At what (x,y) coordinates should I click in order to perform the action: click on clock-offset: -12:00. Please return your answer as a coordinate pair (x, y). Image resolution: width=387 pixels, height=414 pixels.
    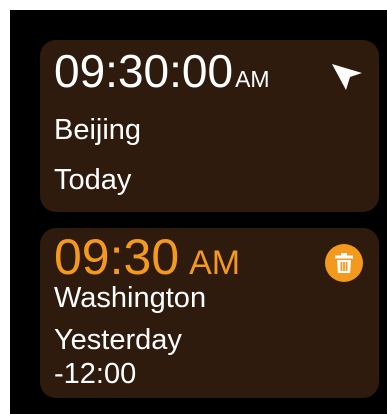
    Looking at the image, I should click on (95, 374).